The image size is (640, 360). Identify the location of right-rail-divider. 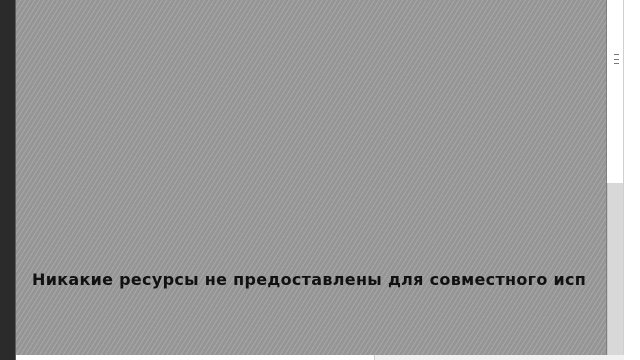
(623, 177).